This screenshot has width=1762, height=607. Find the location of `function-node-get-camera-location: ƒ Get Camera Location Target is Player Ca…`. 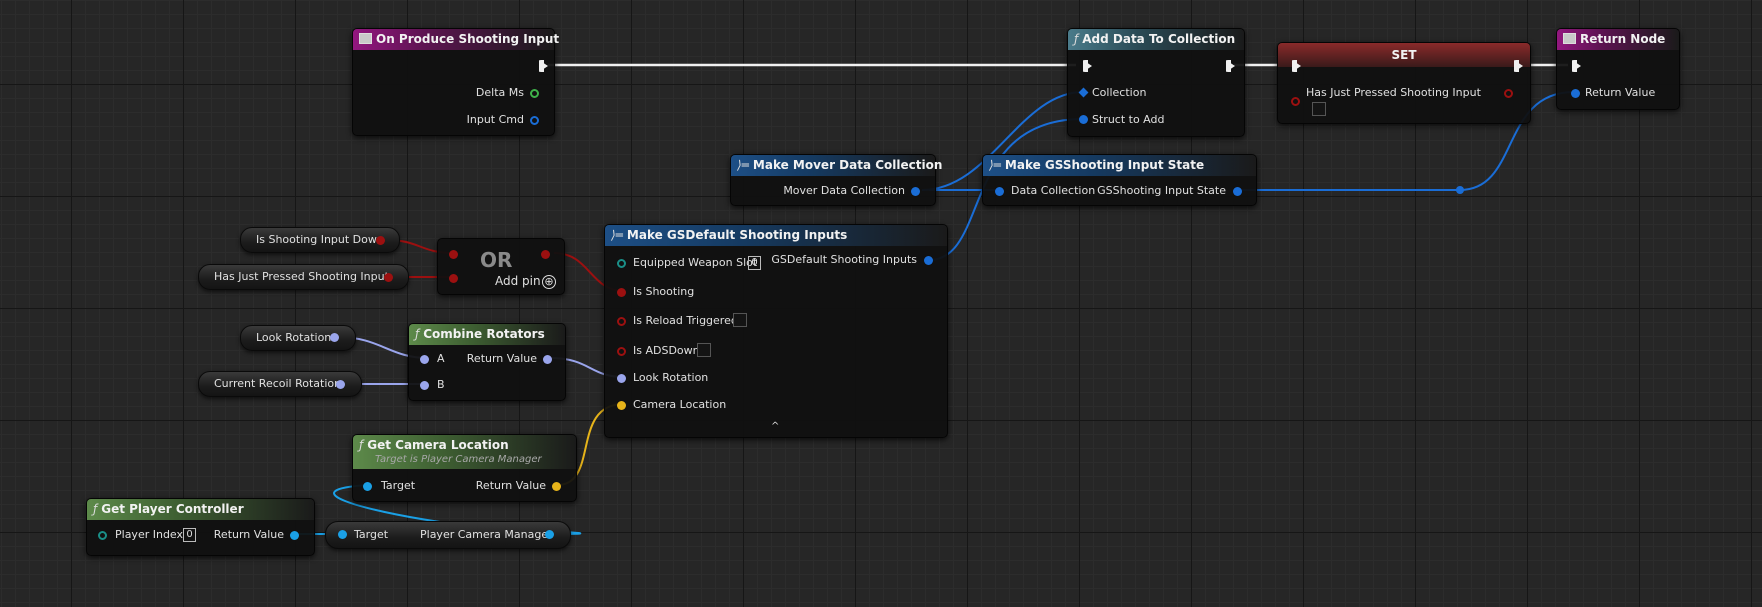

function-node-get-camera-location: ƒ Get Camera Location Target is Player Ca… is located at coordinates (464, 468).